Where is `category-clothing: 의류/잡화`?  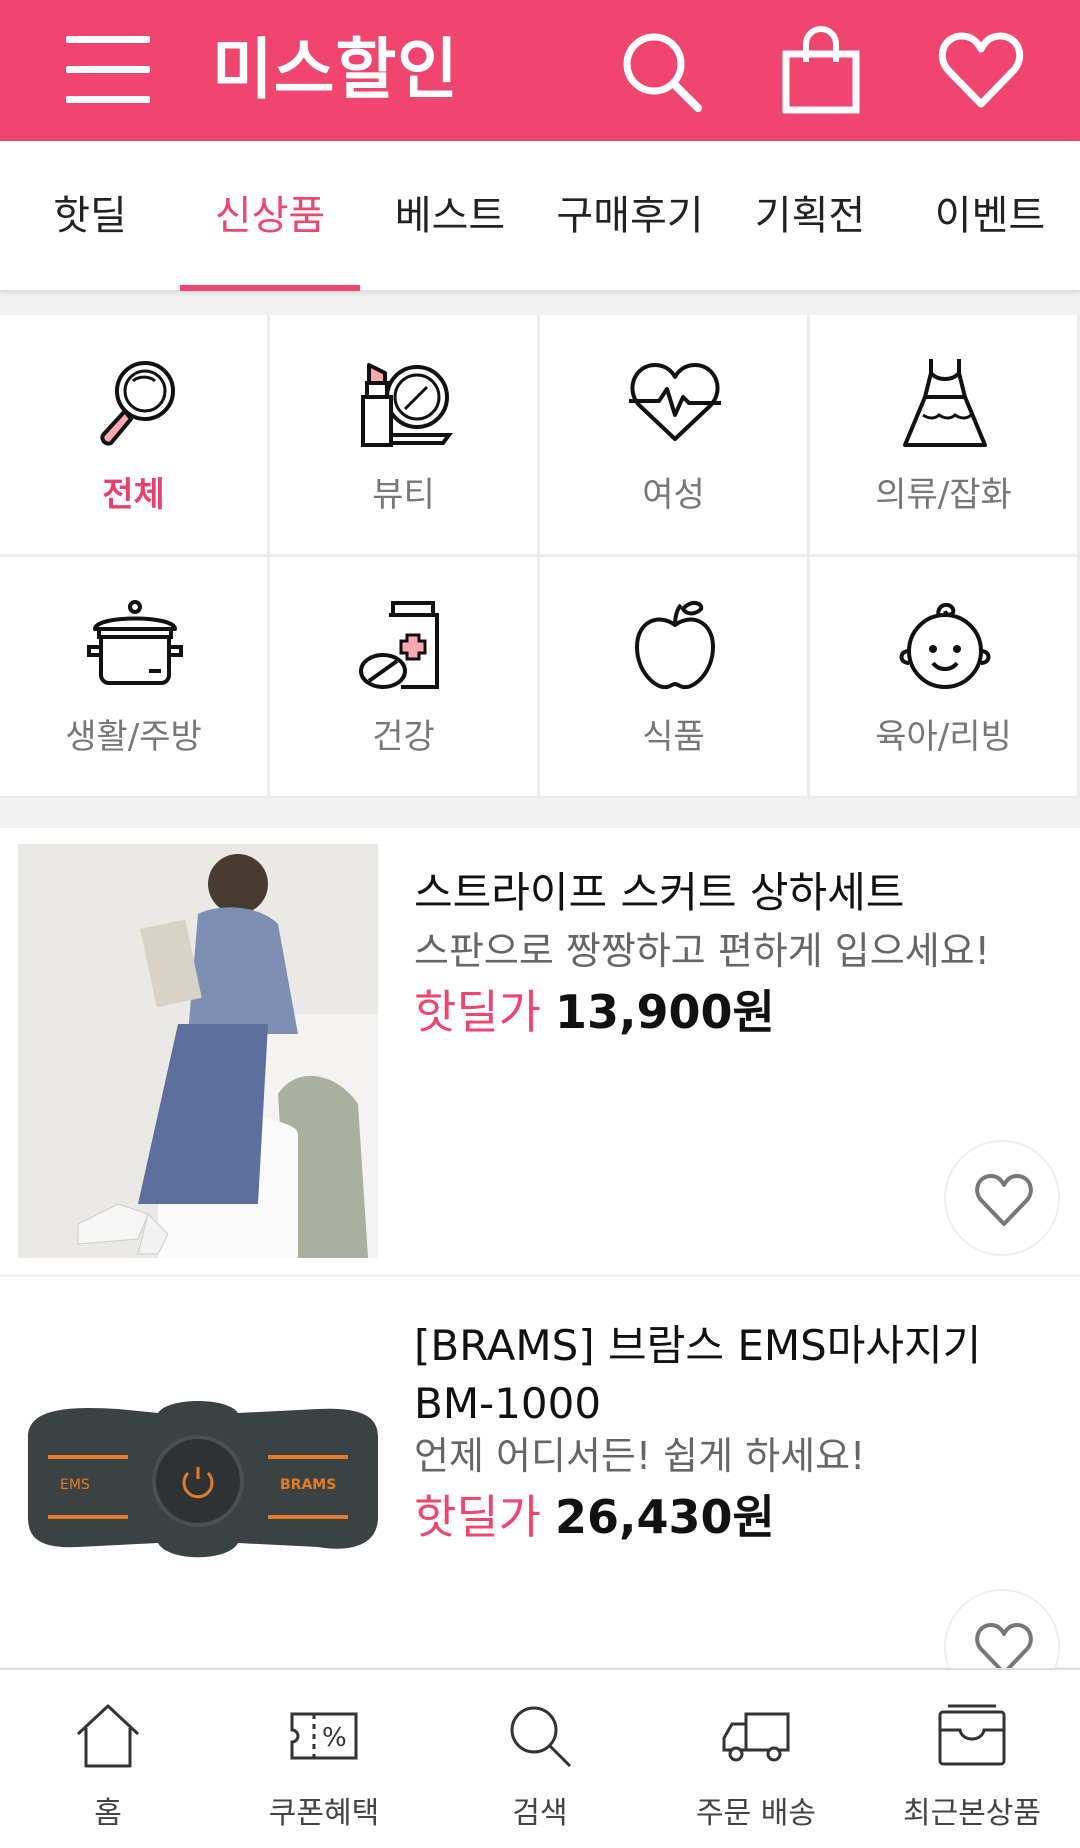
category-clothing: 의류/잡화 is located at coordinates (945, 436).